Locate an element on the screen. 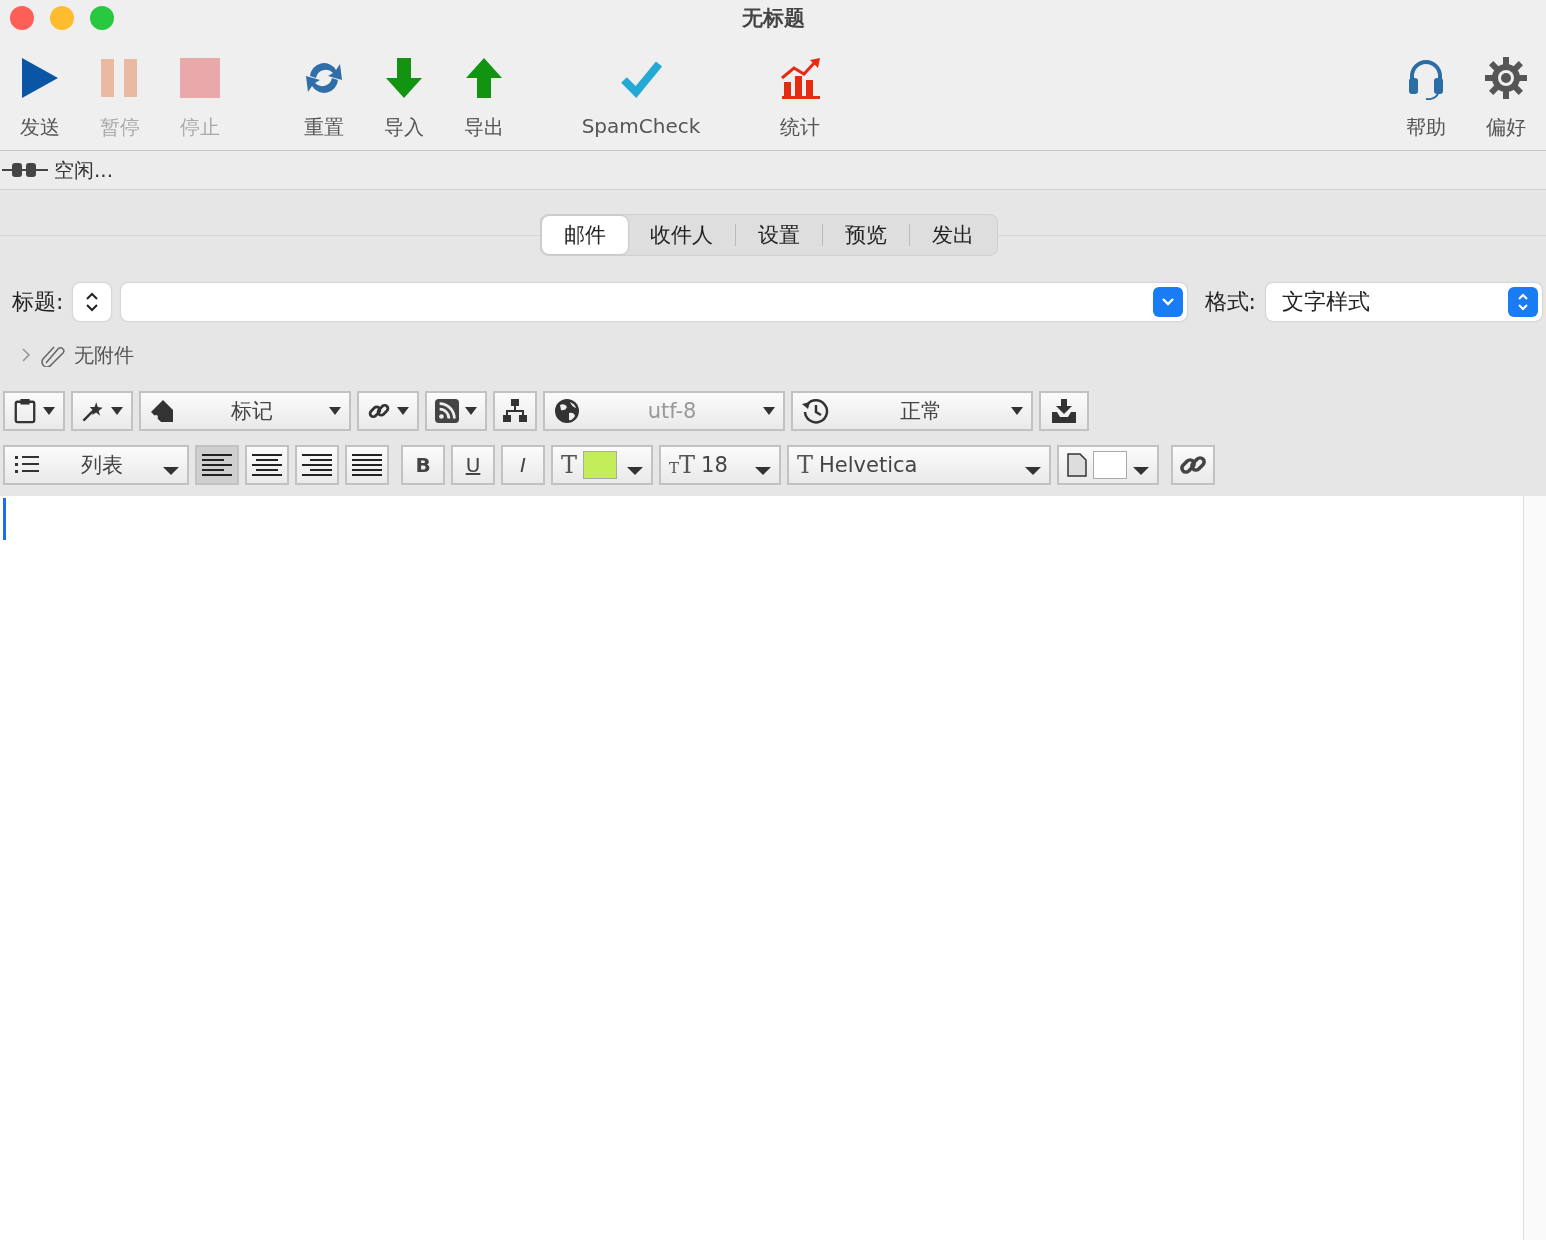 The height and width of the screenshot is (1240, 1546). attachments-label: 无附件 is located at coordinates (104, 355).